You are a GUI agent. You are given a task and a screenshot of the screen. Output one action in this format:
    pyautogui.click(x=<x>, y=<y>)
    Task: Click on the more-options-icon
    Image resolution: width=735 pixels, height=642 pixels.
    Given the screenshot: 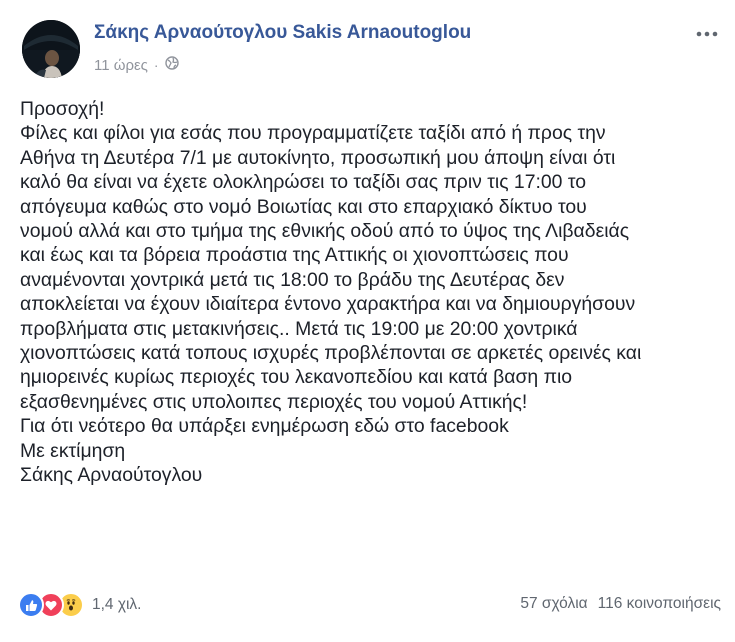 What is the action you would take?
    pyautogui.click(x=707, y=34)
    